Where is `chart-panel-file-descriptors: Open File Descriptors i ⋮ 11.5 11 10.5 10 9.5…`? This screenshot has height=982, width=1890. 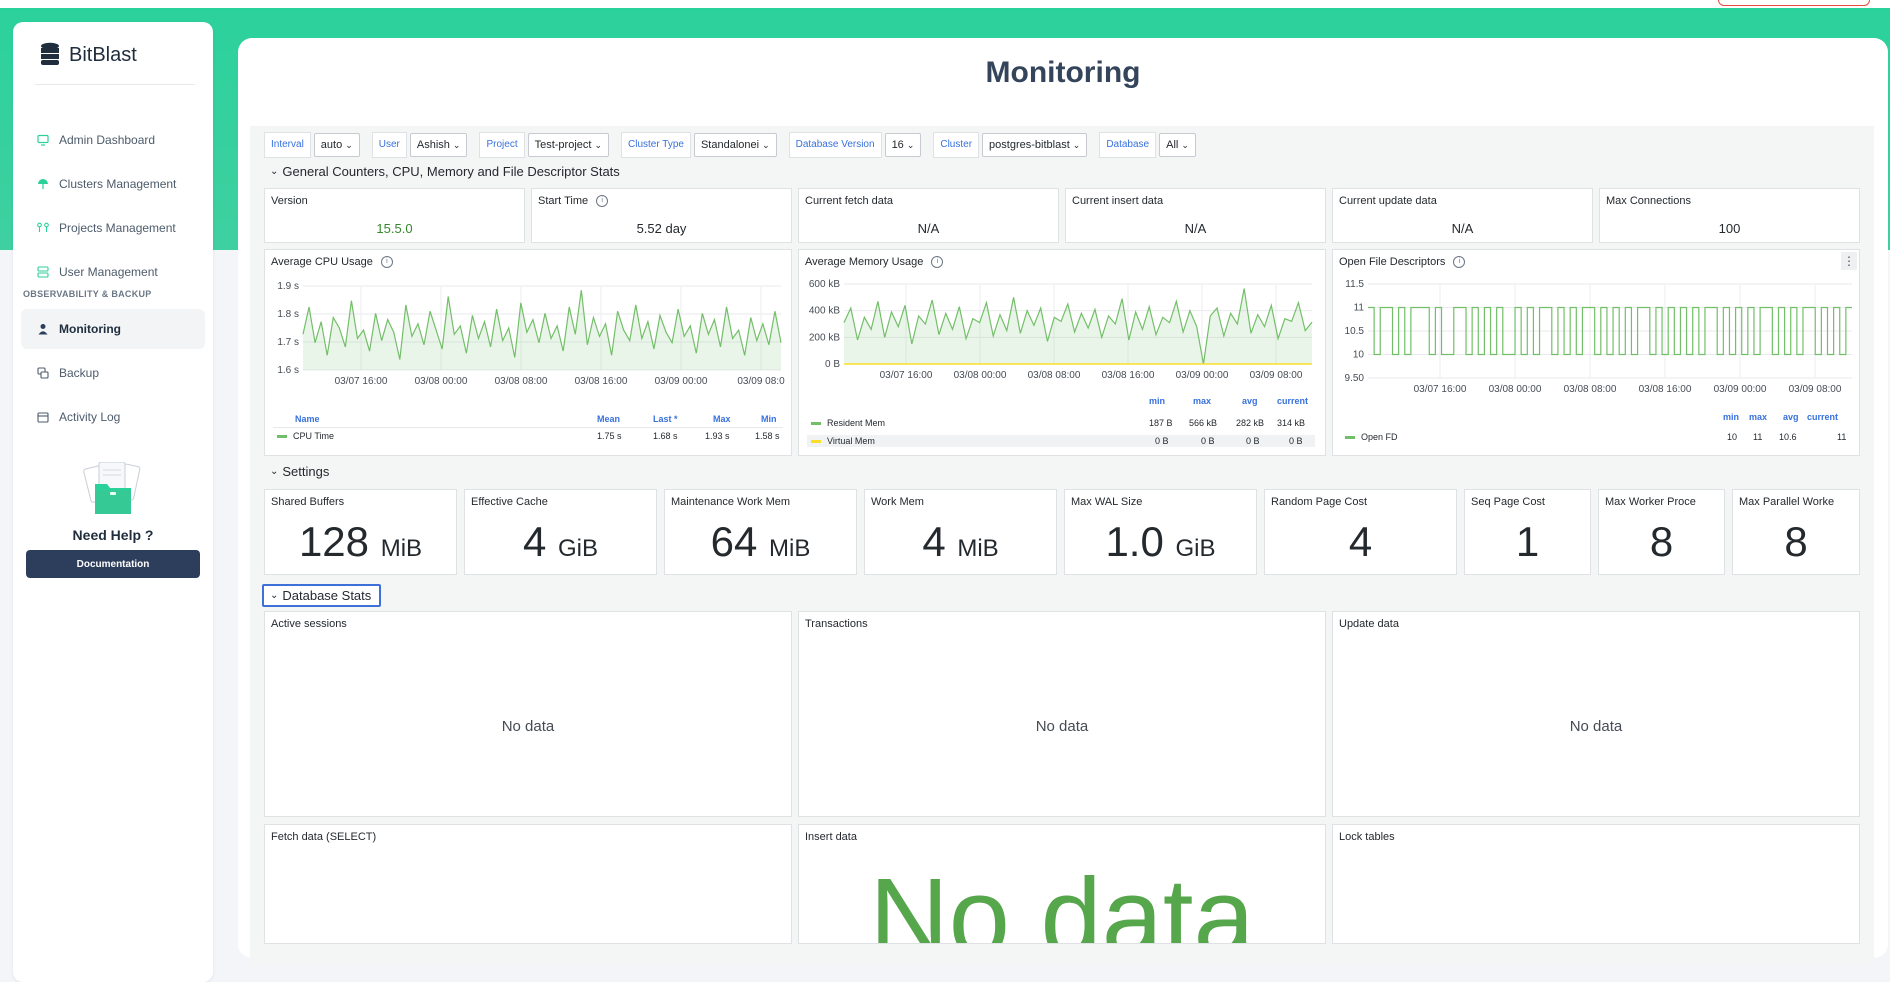 chart-panel-file-descriptors: Open File Descriptors i ⋮ 11.5 11 10.5 10 9.5… is located at coordinates (1596, 352).